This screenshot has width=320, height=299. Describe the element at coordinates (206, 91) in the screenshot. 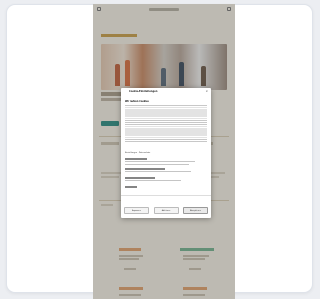

I see `close-icon: ×` at that location.